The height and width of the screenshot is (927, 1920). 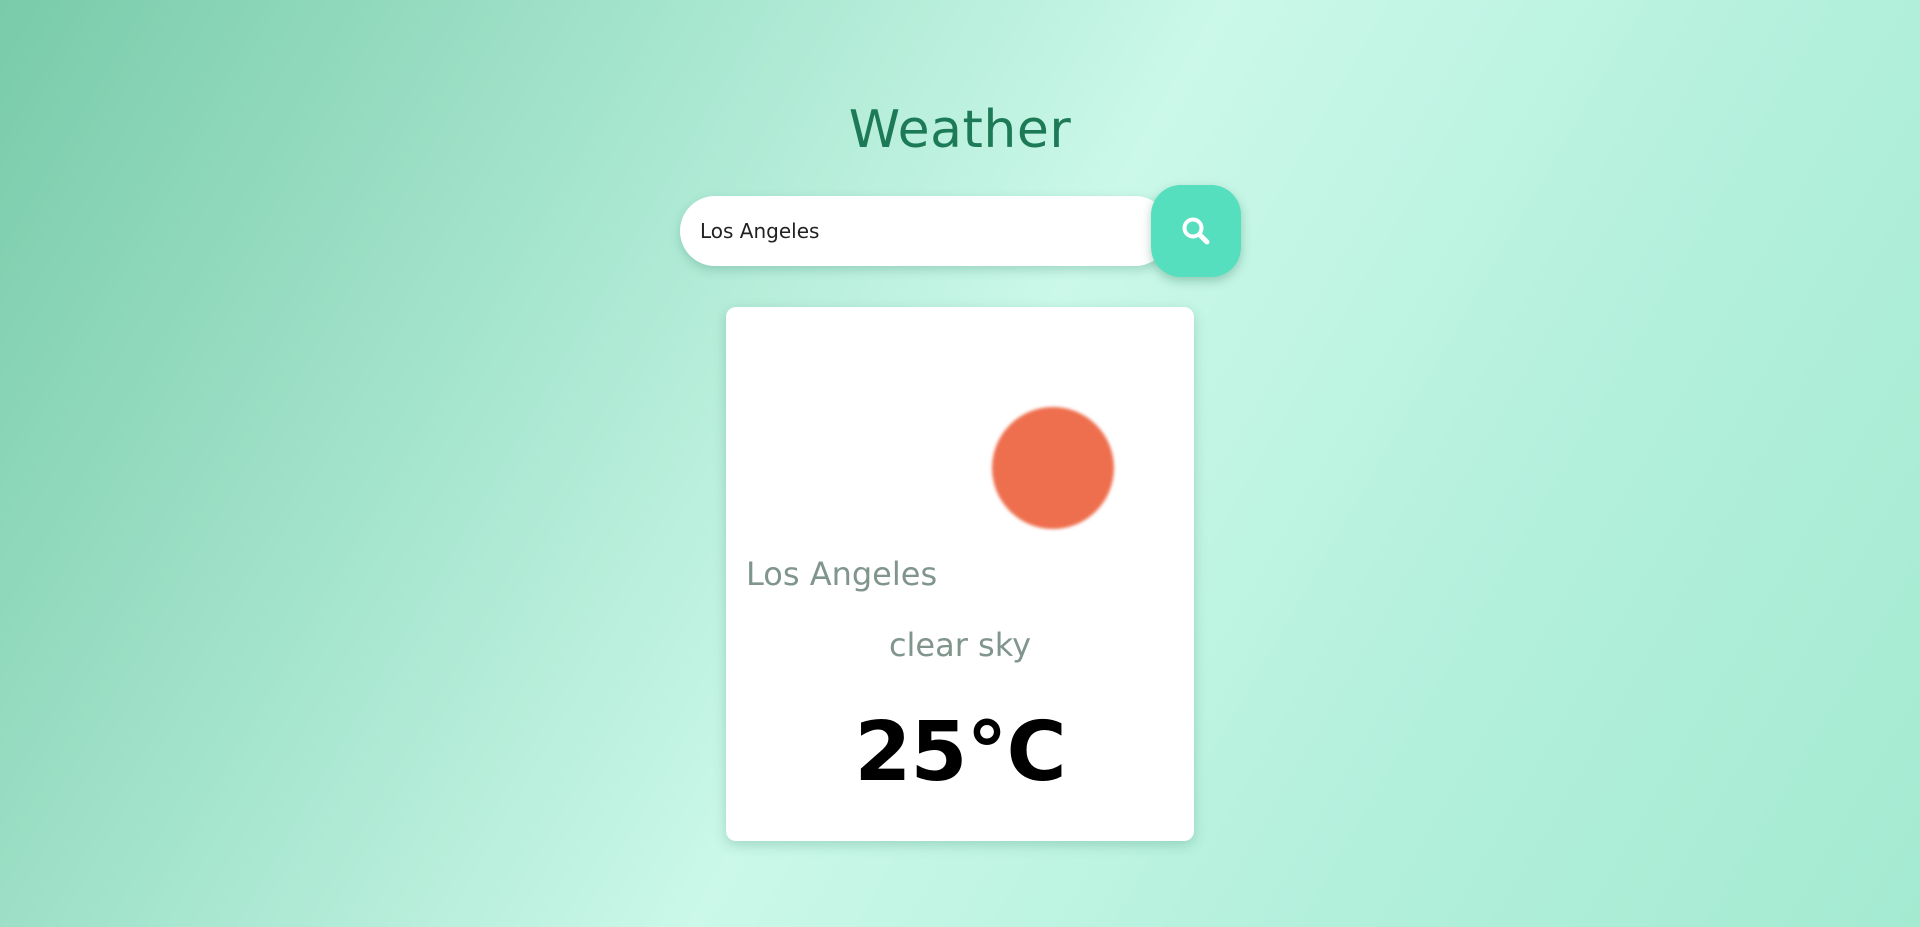 What do you see at coordinates (960, 130) in the screenshot?
I see `page-title: Weather` at bounding box center [960, 130].